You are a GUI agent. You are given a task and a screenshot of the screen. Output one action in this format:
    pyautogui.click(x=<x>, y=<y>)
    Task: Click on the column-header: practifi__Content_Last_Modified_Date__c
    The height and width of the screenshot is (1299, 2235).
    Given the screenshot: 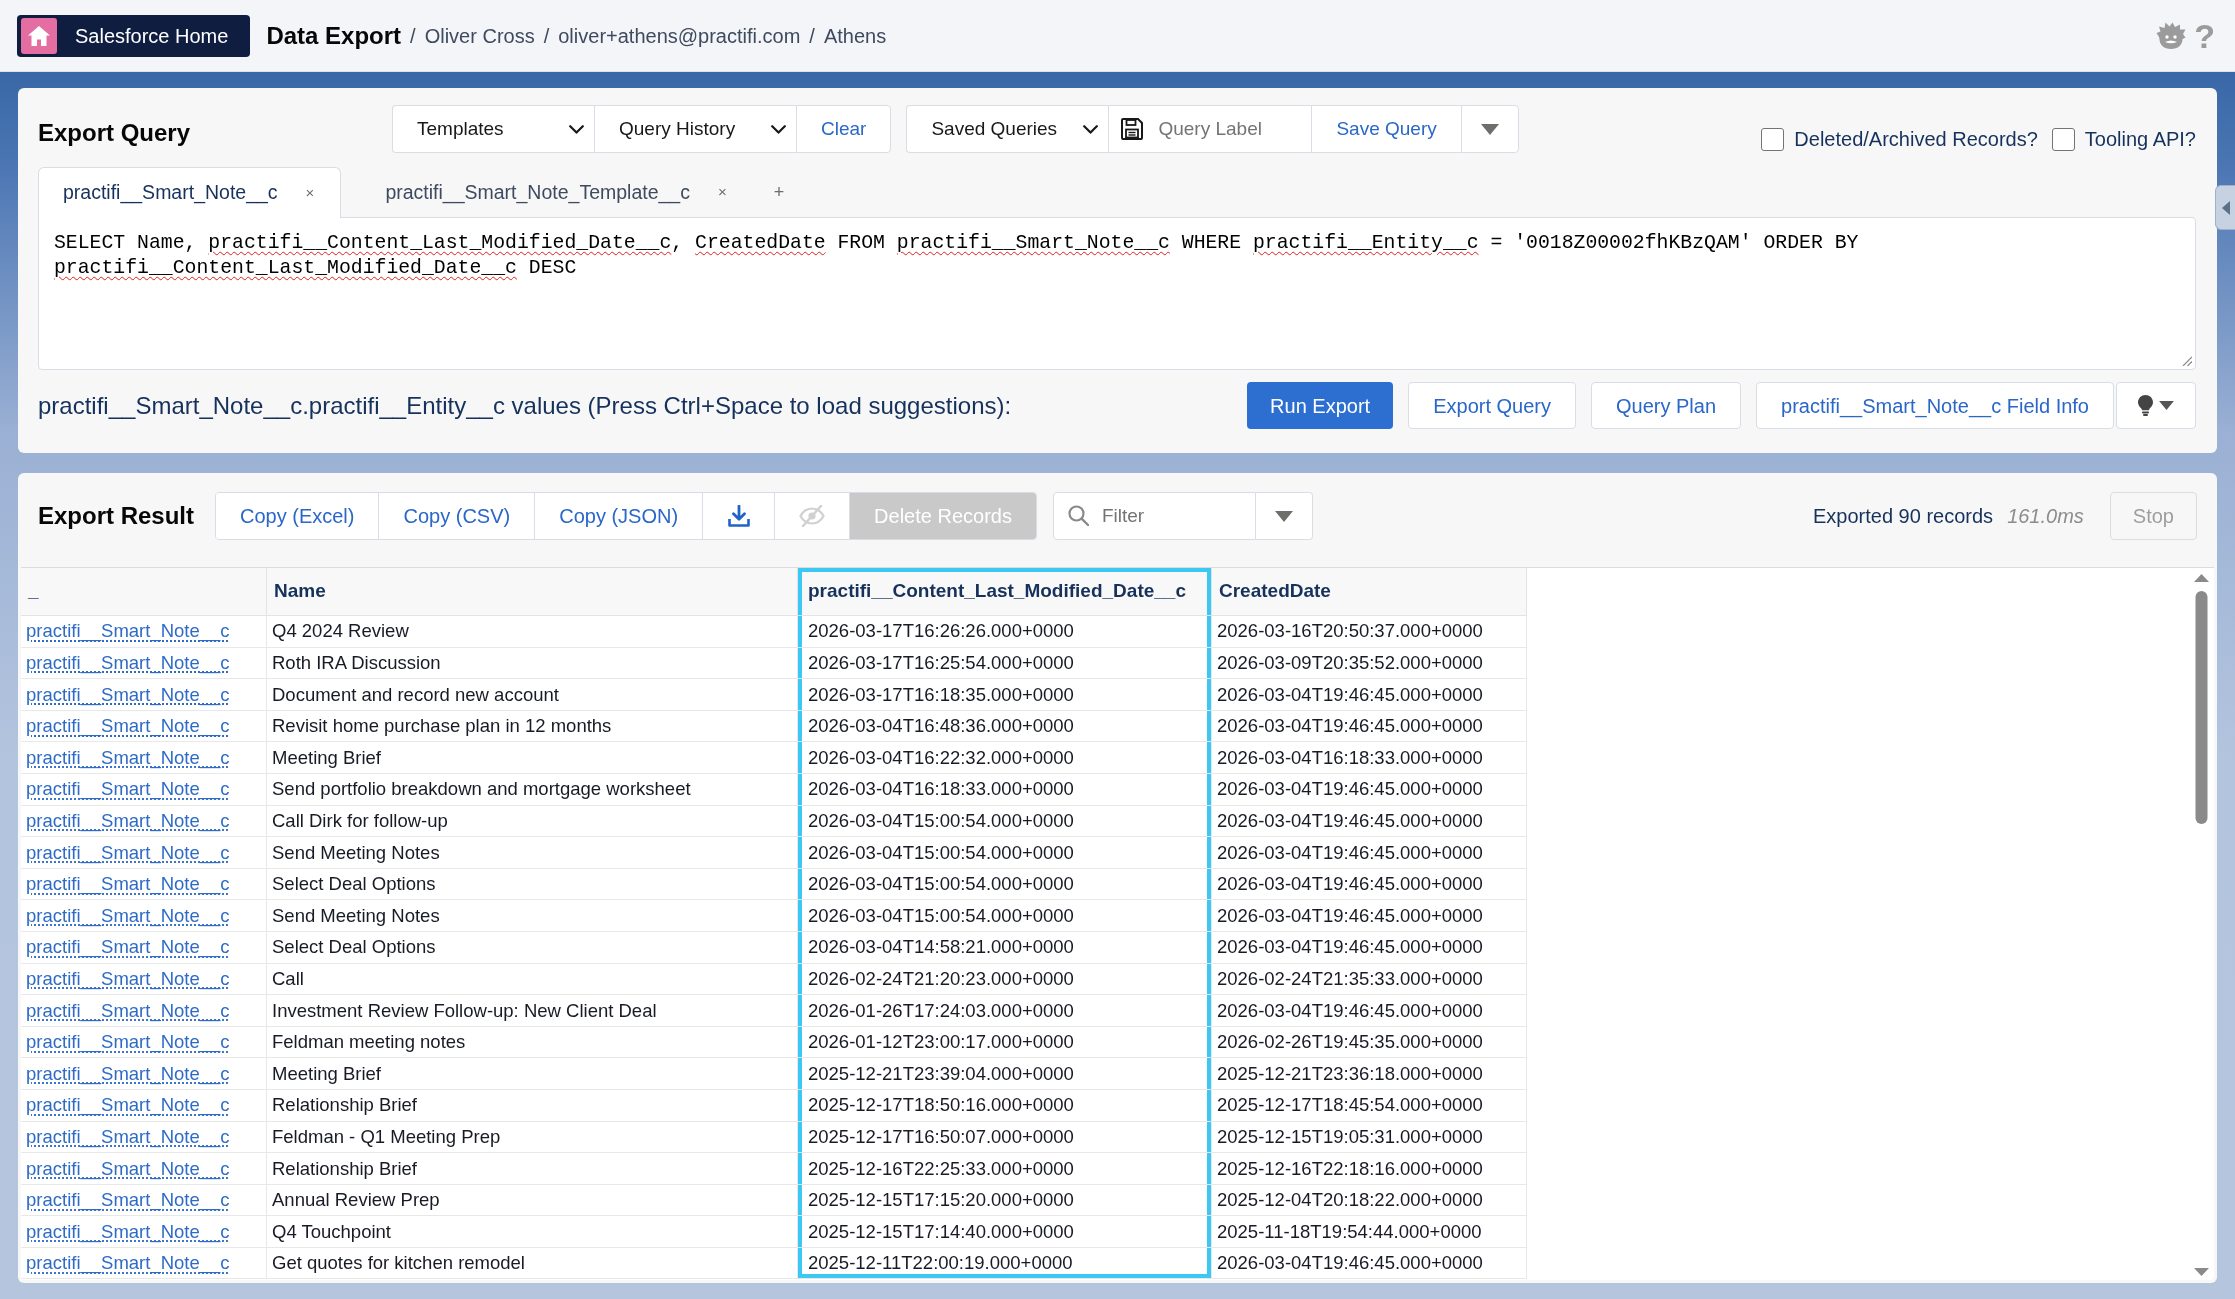 What is the action you would take?
    pyautogui.click(x=1005, y=592)
    